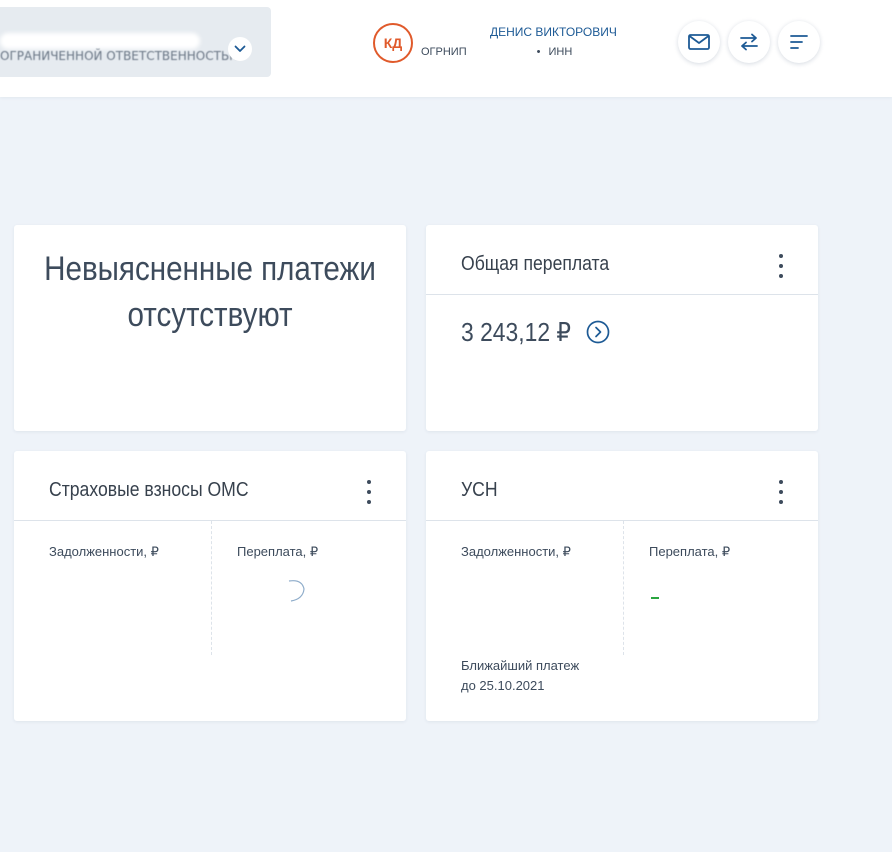  I want to click on mail-icon, so click(699, 42).